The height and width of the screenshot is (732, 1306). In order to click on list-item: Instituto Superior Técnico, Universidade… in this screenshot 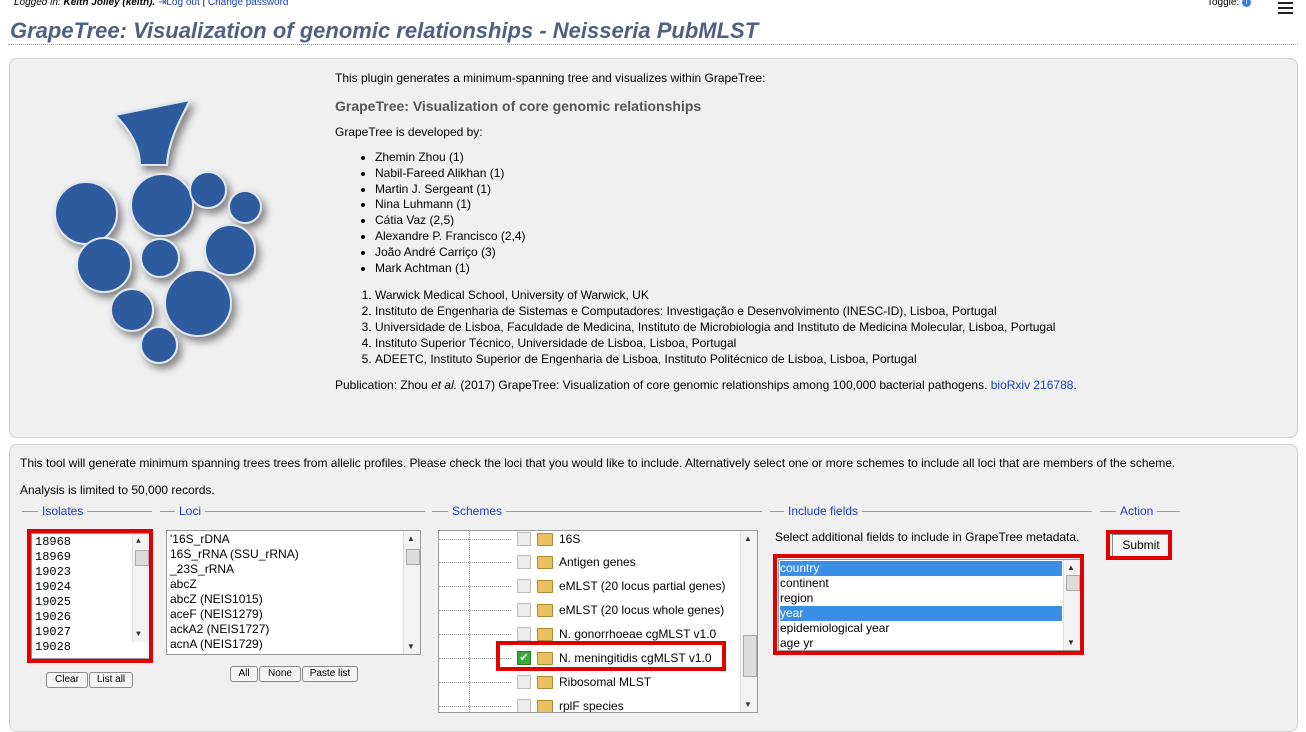, I will do `click(805, 344)`.